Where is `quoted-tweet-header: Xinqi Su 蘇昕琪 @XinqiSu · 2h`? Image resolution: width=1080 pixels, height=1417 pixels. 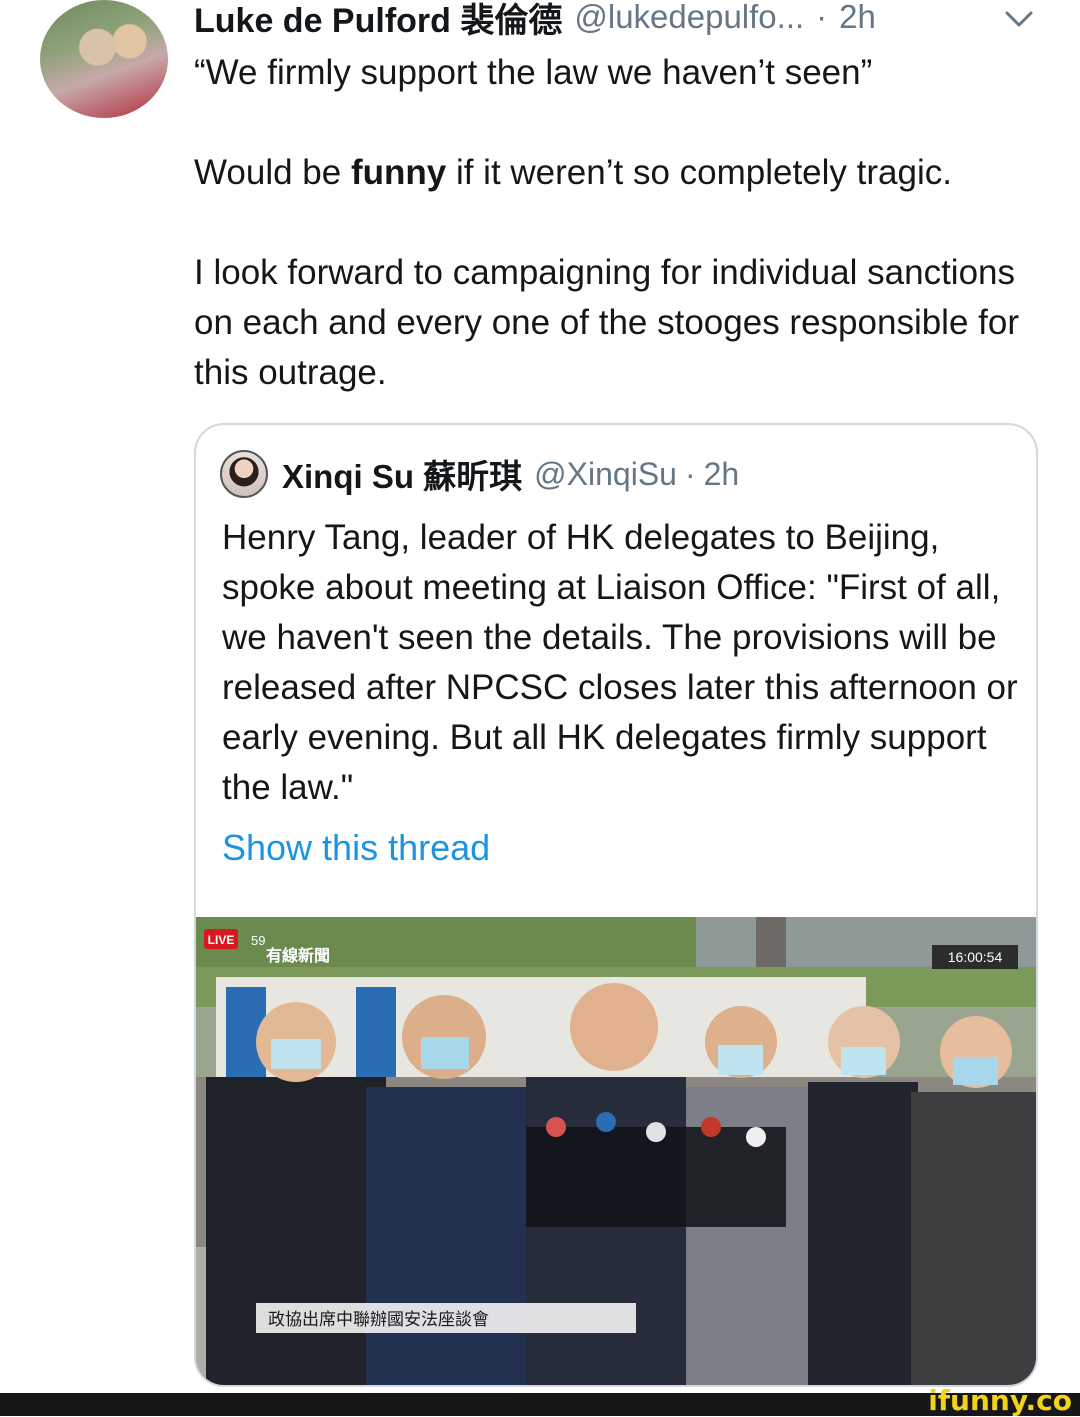
quoted-tweet-header: Xinqi Su 蘇昕琪 @XinqiSu · 2h is located at coordinates (479, 474).